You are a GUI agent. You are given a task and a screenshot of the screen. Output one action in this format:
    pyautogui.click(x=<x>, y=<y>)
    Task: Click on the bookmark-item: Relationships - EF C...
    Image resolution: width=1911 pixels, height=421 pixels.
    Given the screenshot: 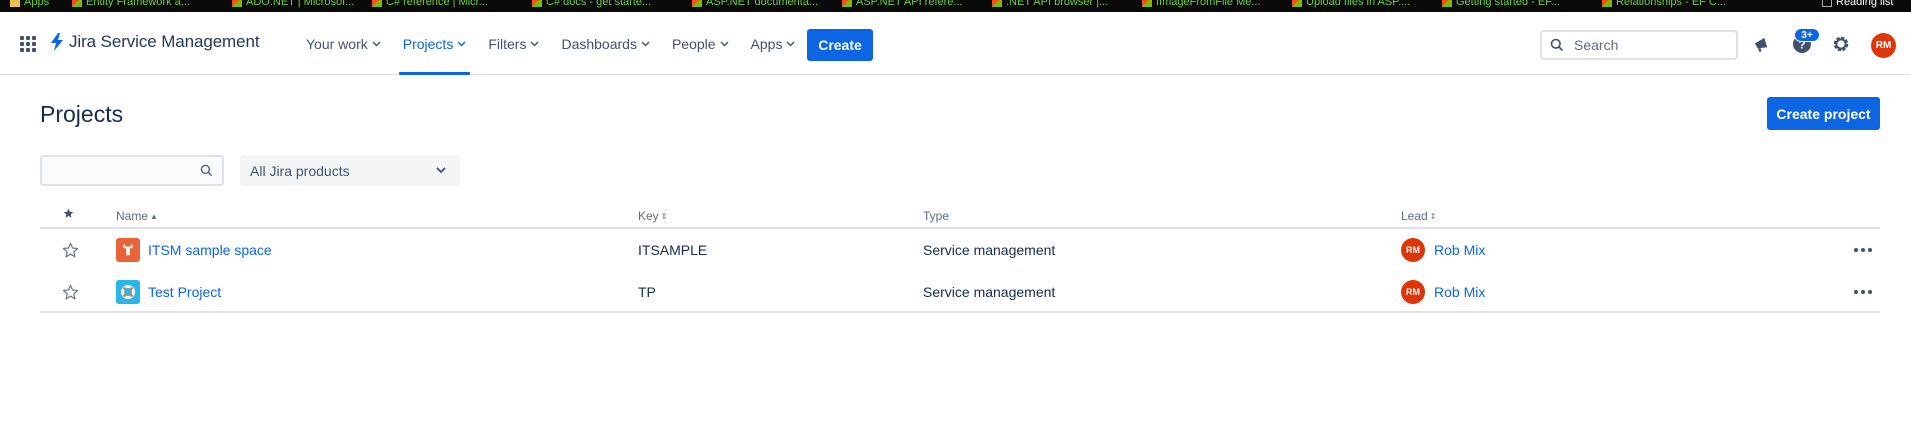 What is the action you would take?
    pyautogui.click(x=1664, y=4)
    